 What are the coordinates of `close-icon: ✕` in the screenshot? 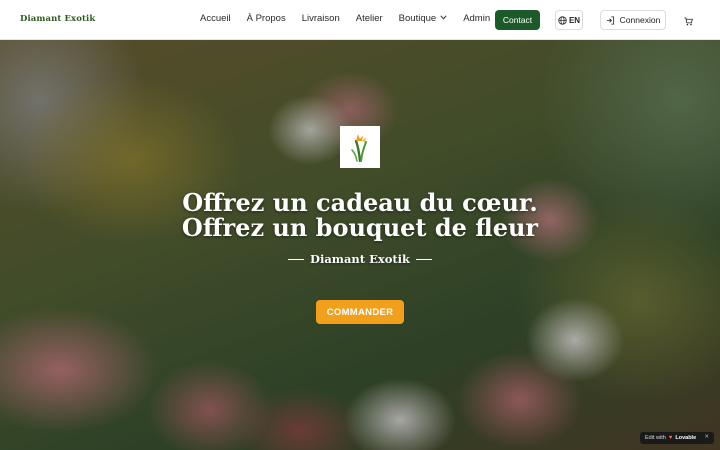 It's located at (706, 437).